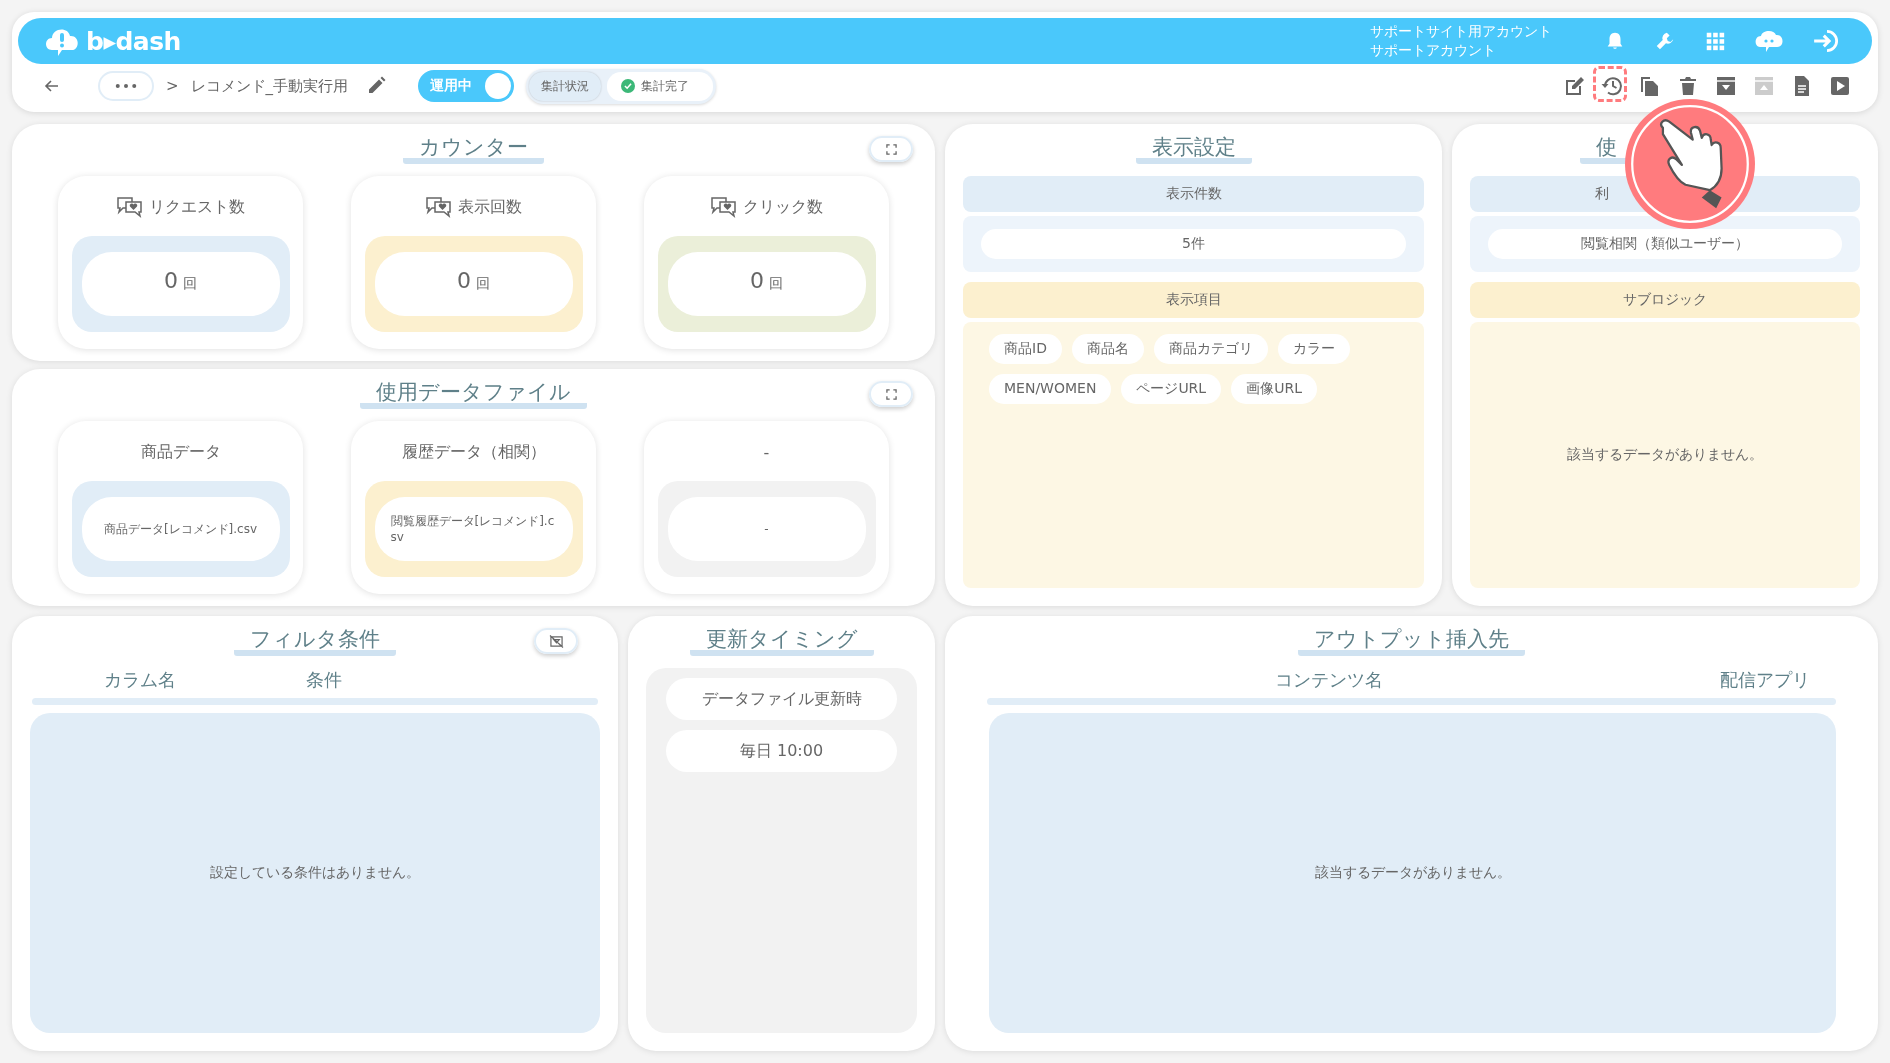 The width and height of the screenshot is (1890, 1063). I want to click on timing-value: 毎日 10:00, so click(781, 751).